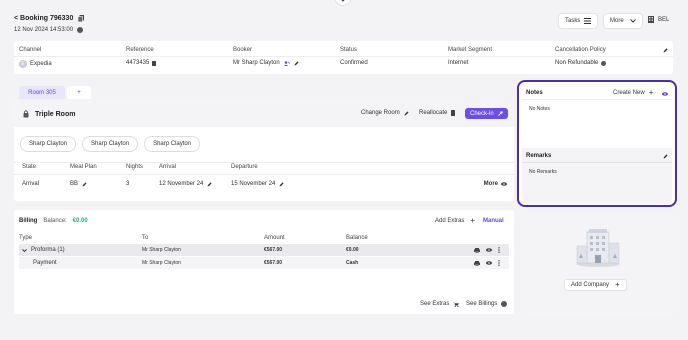 The width and height of the screenshot is (688, 340). Describe the element at coordinates (500, 113) in the screenshot. I see `key-icon` at that location.